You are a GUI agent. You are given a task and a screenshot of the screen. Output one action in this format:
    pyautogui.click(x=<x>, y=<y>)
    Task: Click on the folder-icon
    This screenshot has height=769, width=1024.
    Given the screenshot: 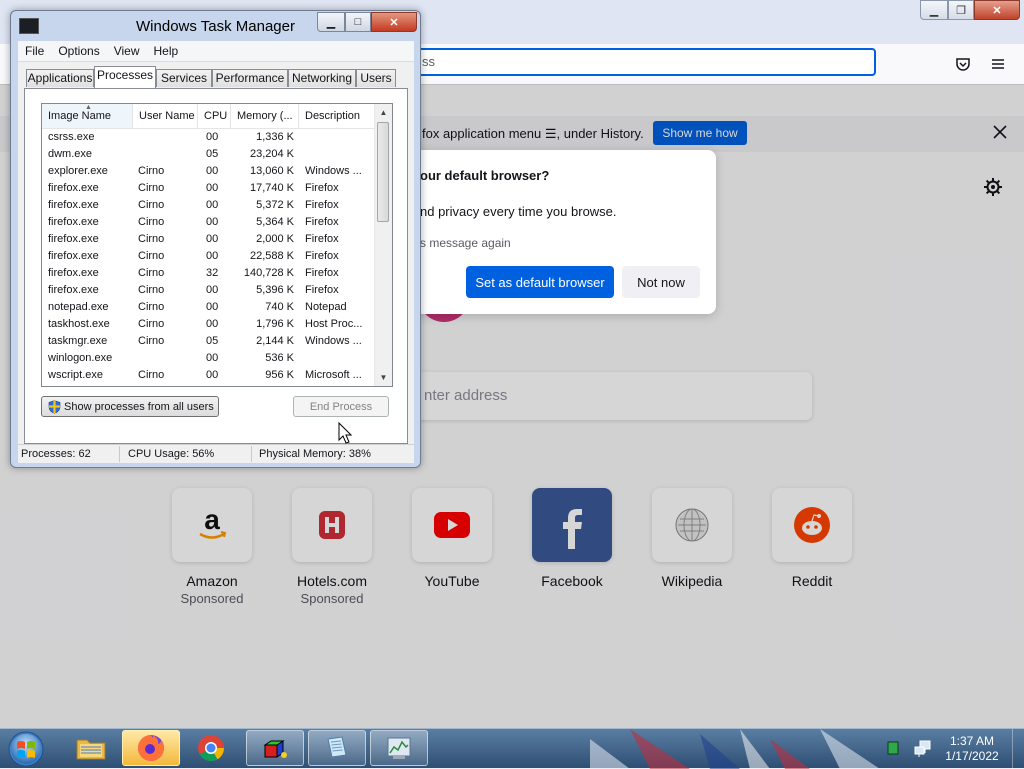 What is the action you would take?
    pyautogui.click(x=91, y=749)
    